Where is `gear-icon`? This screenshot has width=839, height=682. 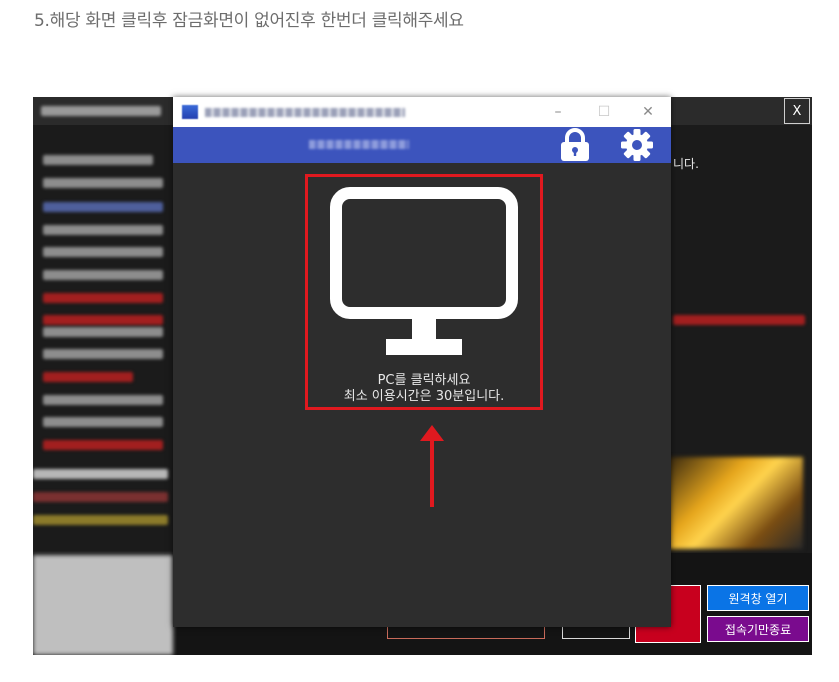 gear-icon is located at coordinates (637, 147).